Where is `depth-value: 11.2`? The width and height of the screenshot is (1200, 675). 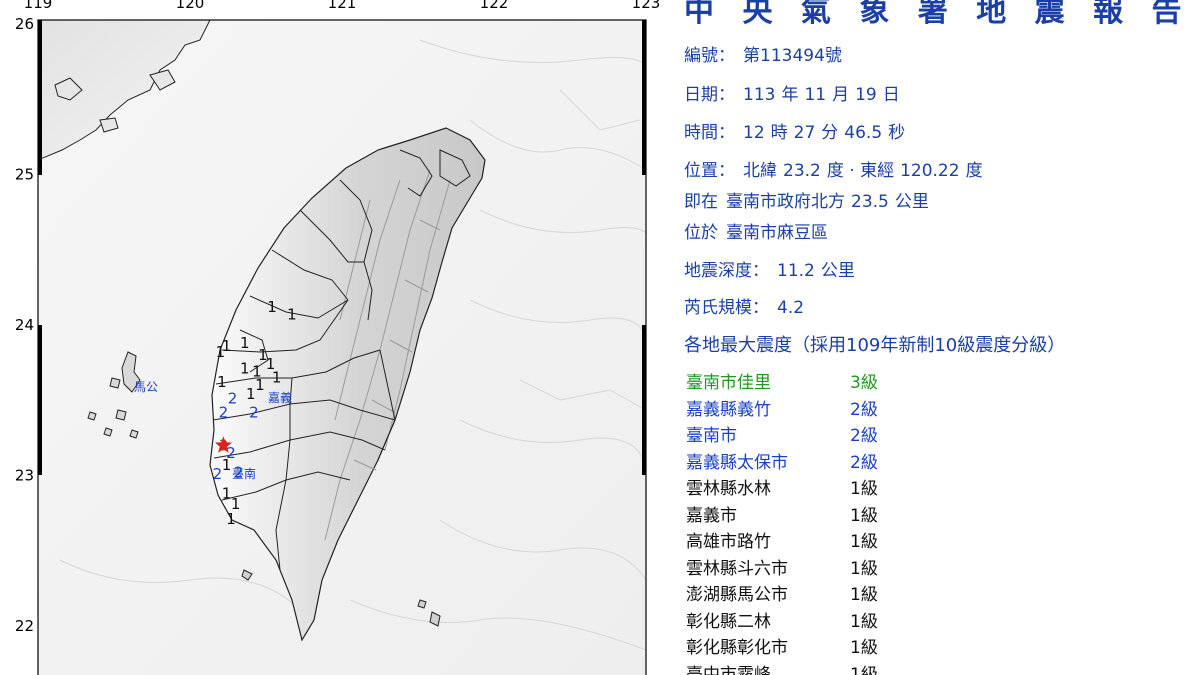 depth-value: 11.2 is located at coordinates (796, 271).